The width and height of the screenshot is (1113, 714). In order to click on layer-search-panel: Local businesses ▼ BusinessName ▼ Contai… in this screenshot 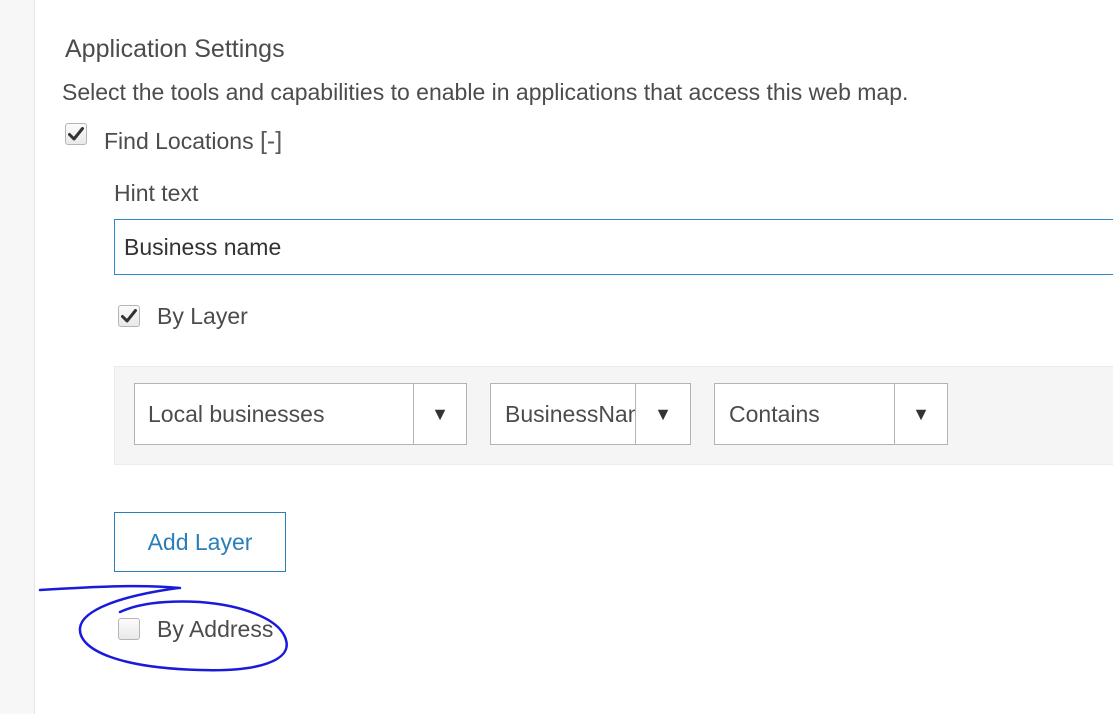, I will do `click(613, 415)`.